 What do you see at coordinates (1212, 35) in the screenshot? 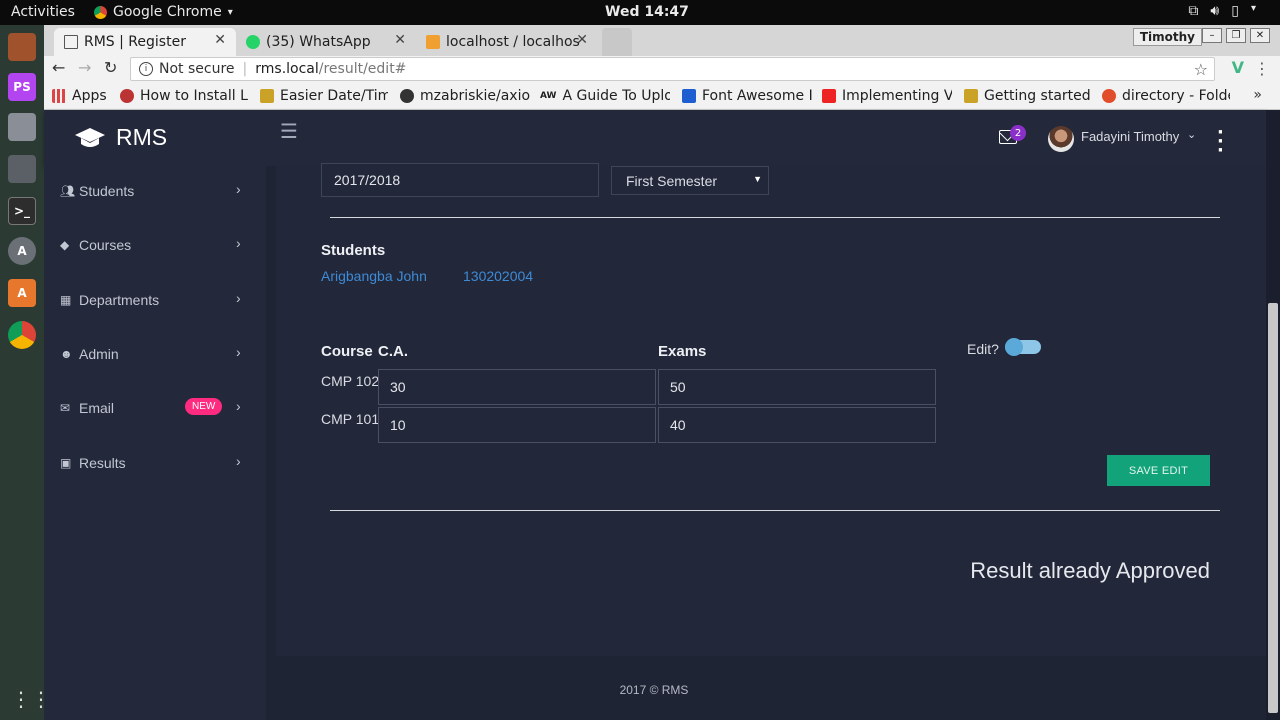
I see `minimize-icon: –` at bounding box center [1212, 35].